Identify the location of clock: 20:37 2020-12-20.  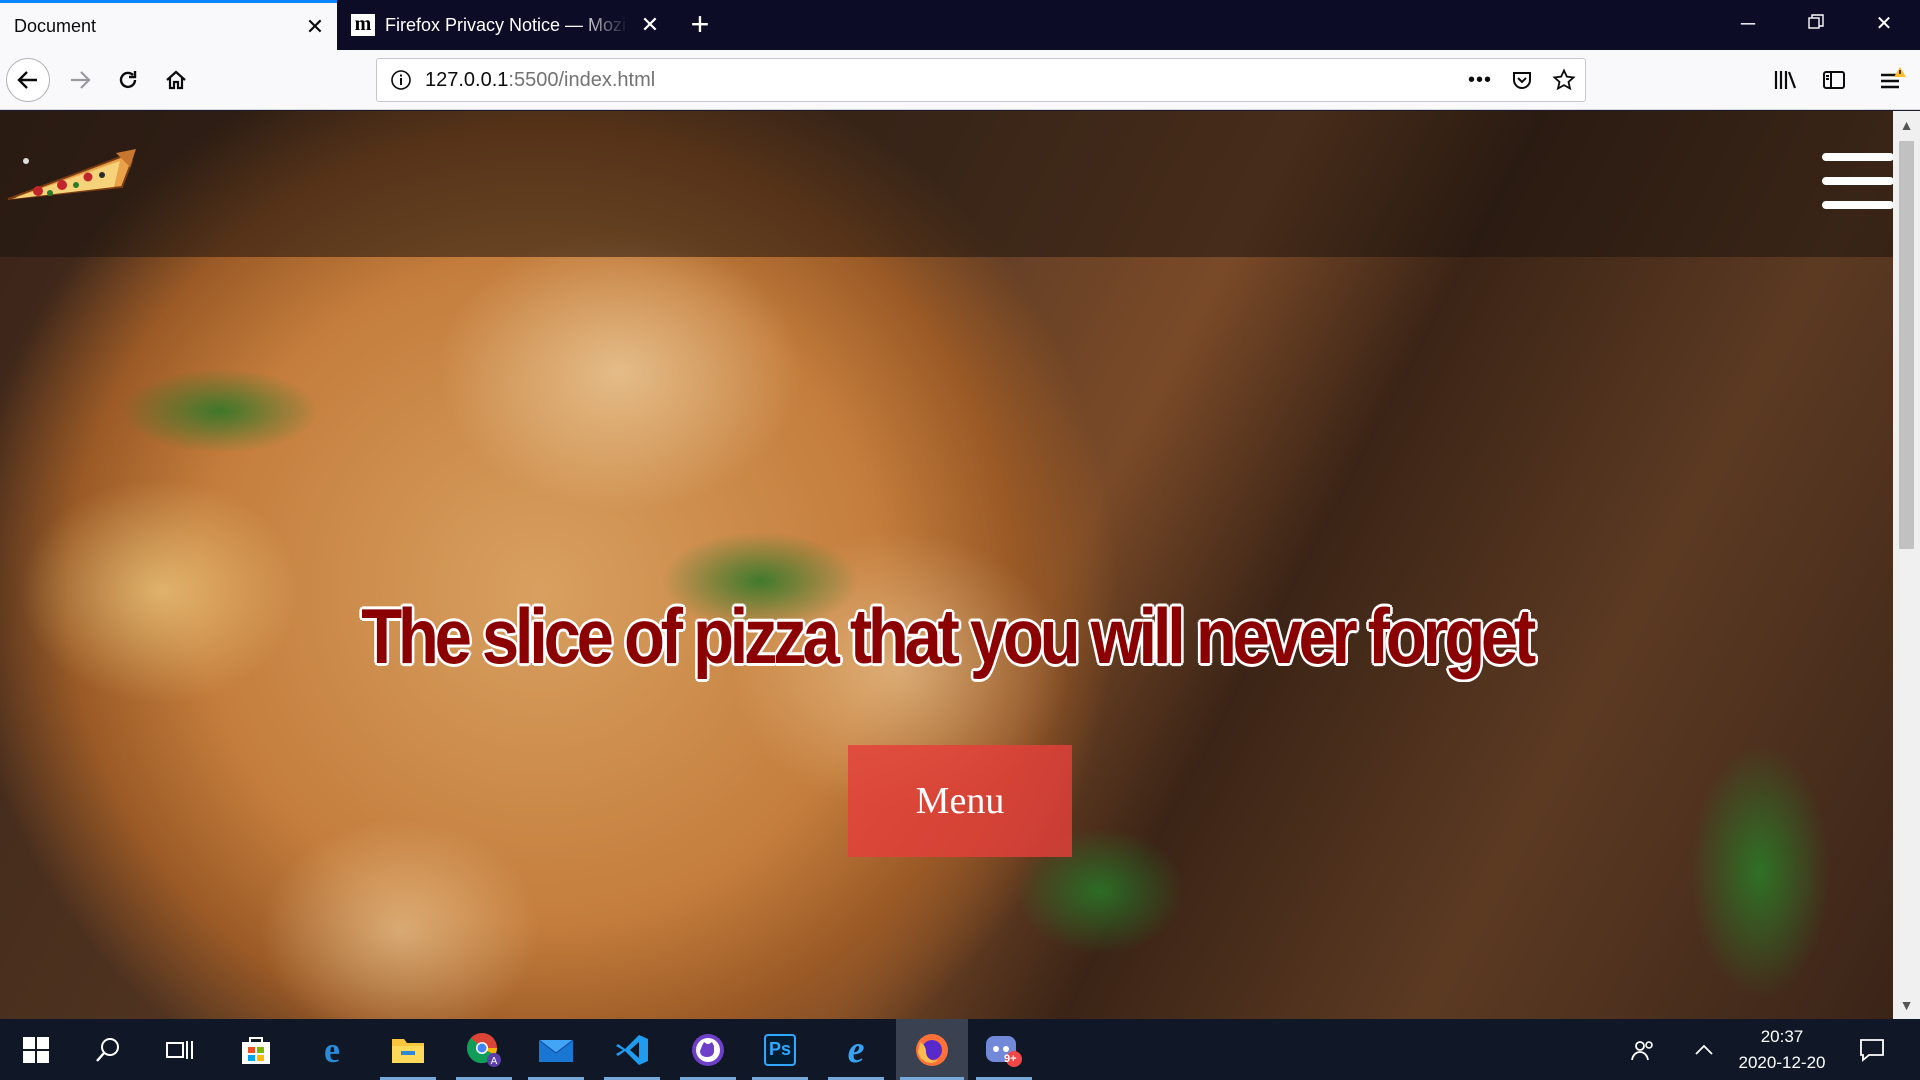
(1782, 1050).